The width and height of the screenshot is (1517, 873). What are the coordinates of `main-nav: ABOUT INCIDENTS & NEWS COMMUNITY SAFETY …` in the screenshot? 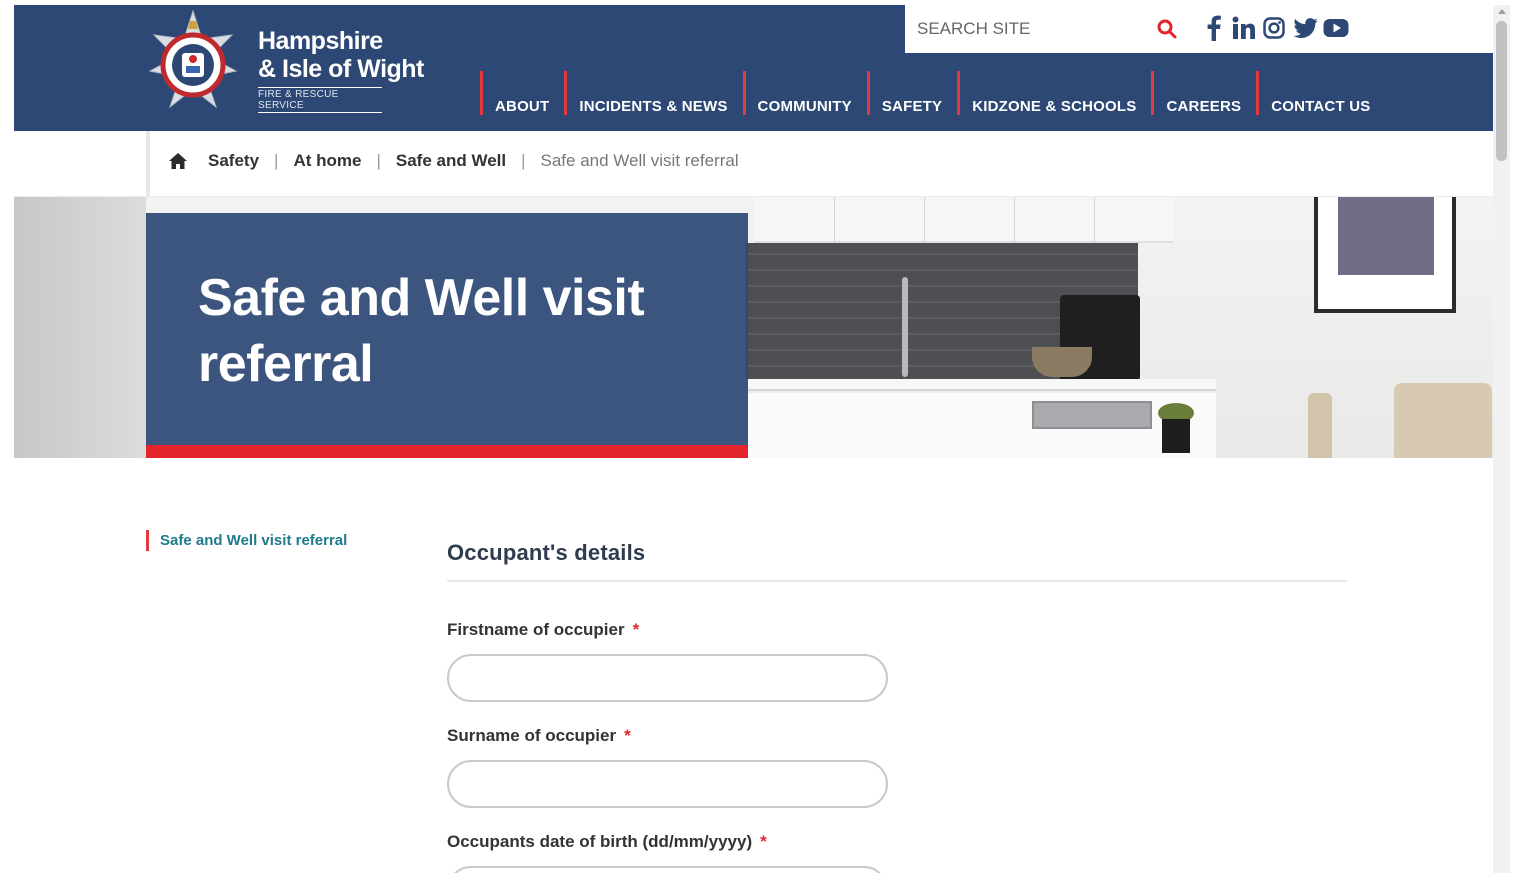 It's located at (932, 96).